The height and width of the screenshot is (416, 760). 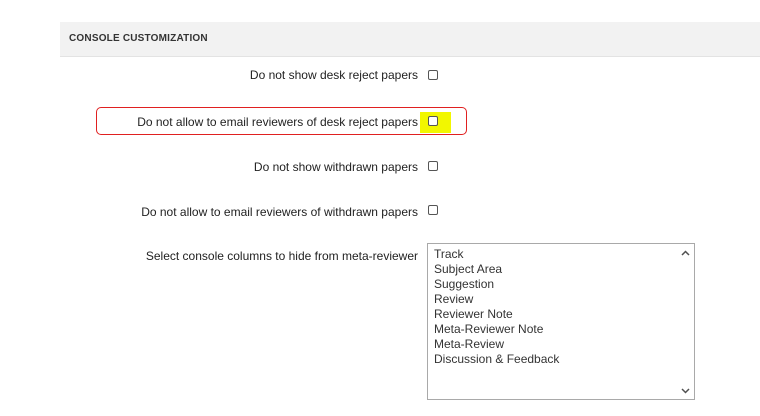 I want to click on checkbox-no-email-desk-reject, so click(x=433, y=121).